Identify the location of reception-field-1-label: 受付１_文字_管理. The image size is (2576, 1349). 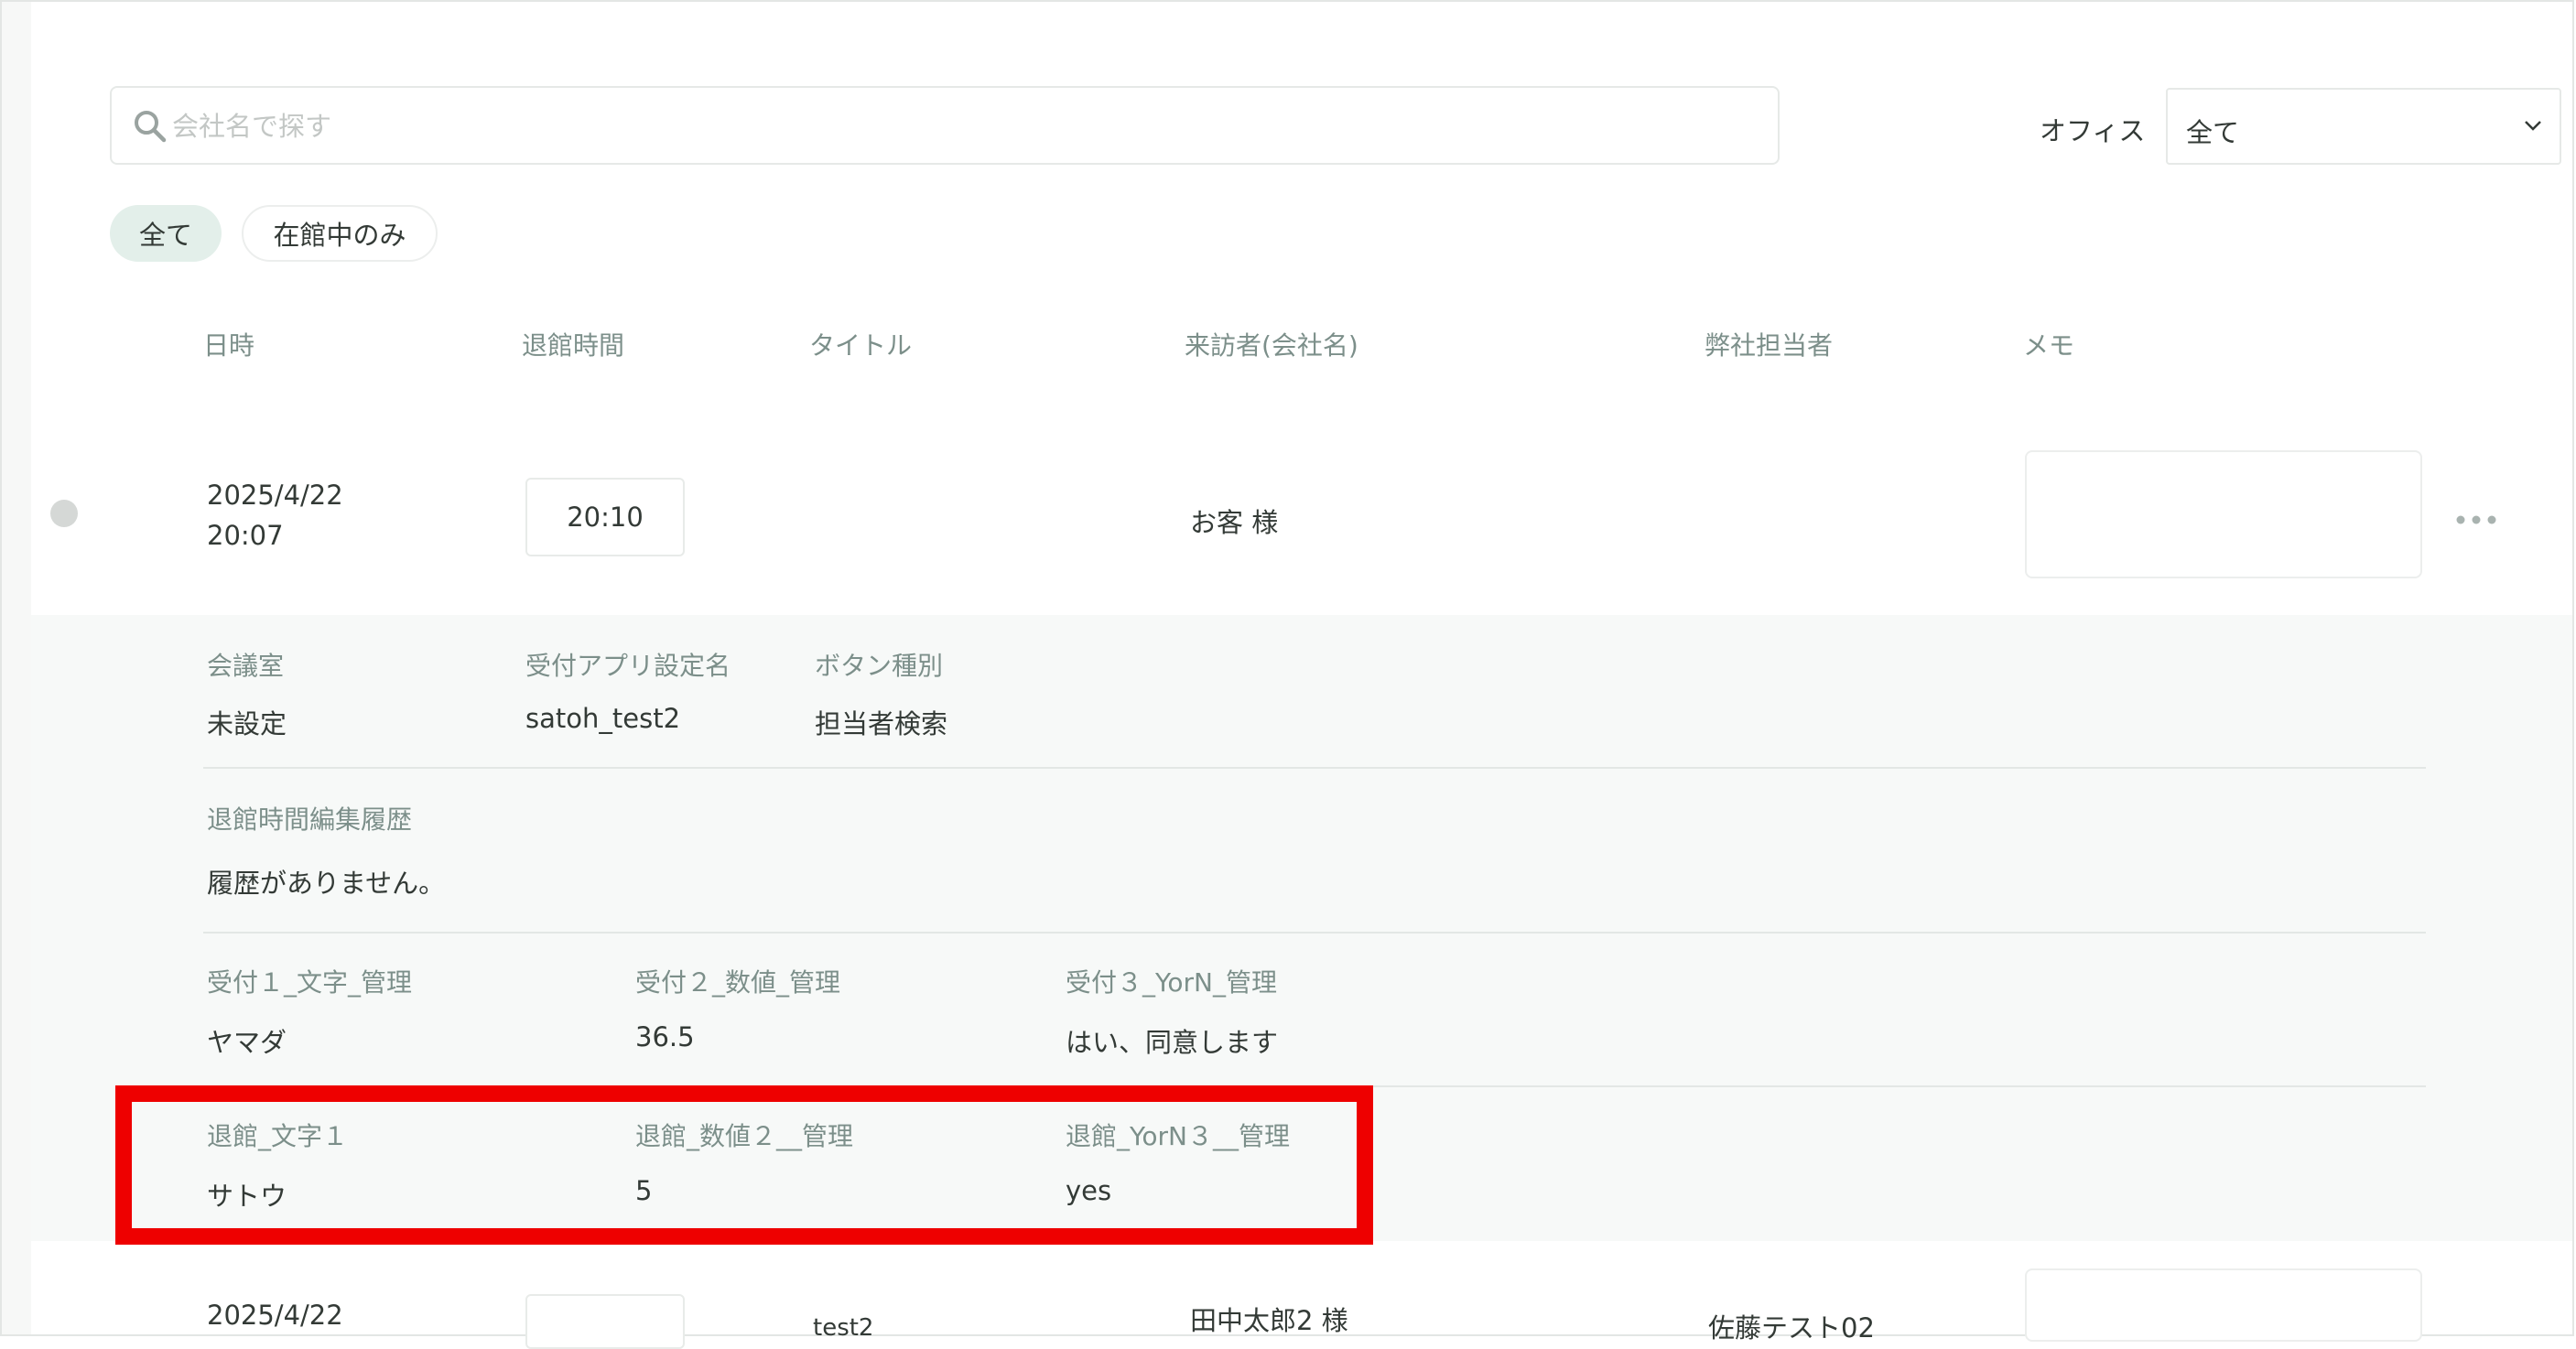
(310, 982).